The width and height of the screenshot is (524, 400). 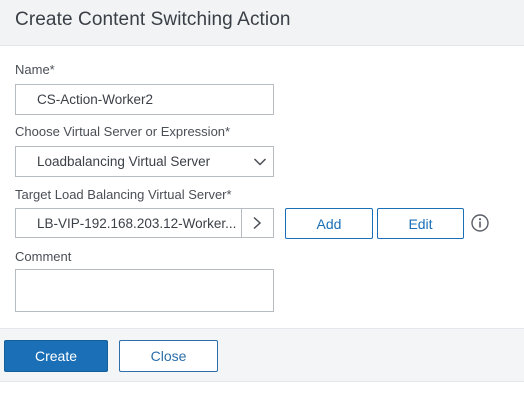 What do you see at coordinates (420, 223) in the screenshot?
I see `edit-button: Edit` at bounding box center [420, 223].